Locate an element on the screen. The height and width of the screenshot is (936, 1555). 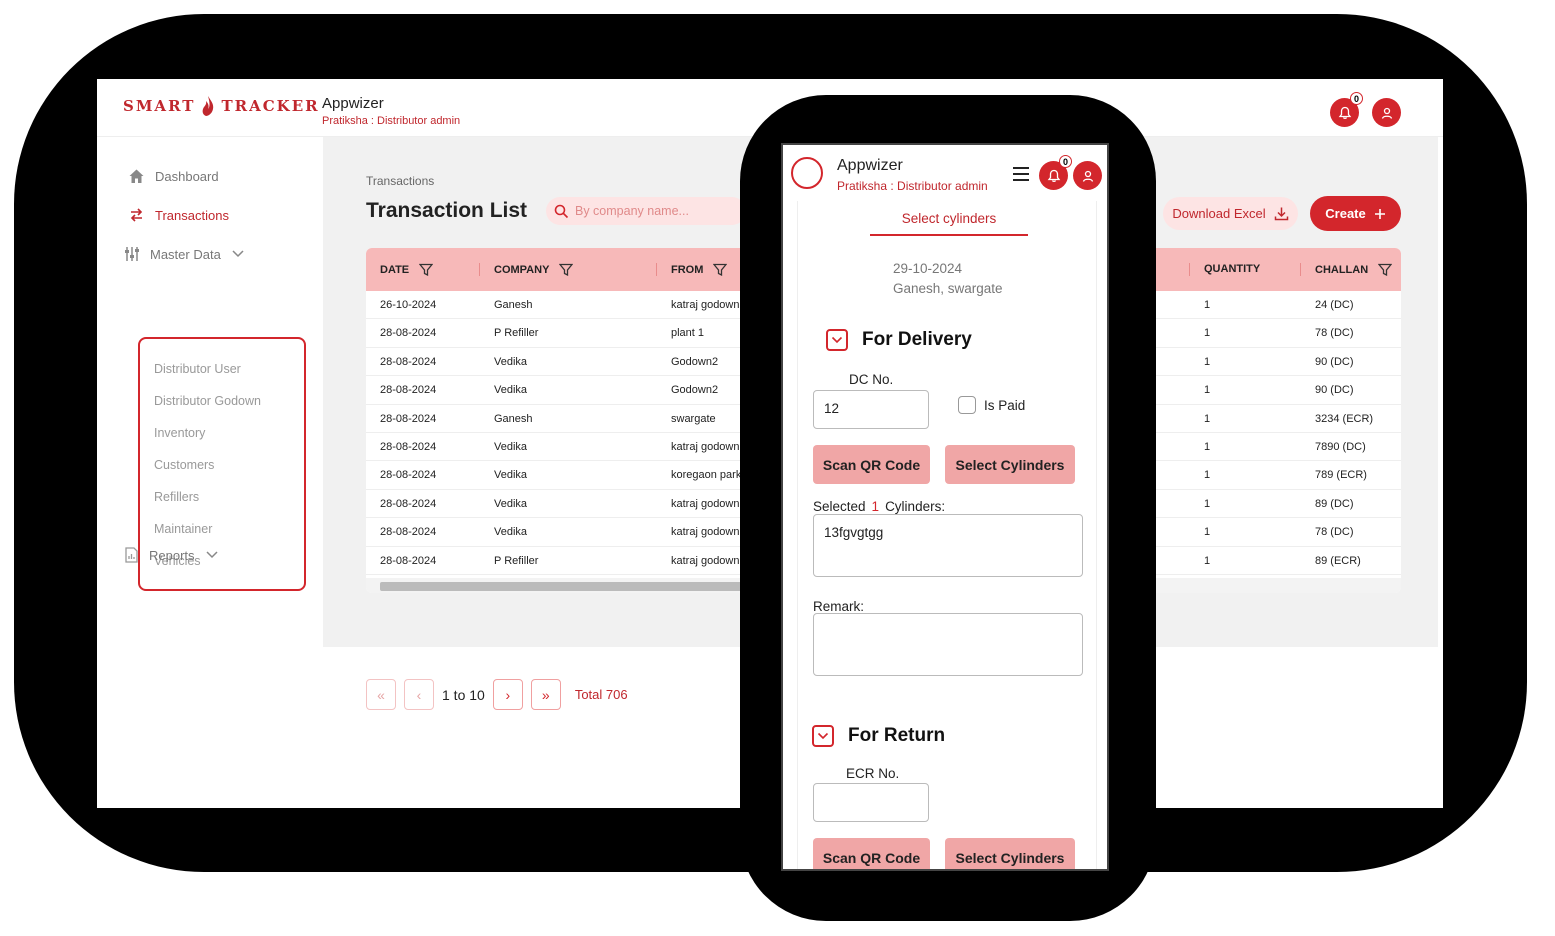
sidebar-item-dashboard: Dashboard is located at coordinates (173, 176).